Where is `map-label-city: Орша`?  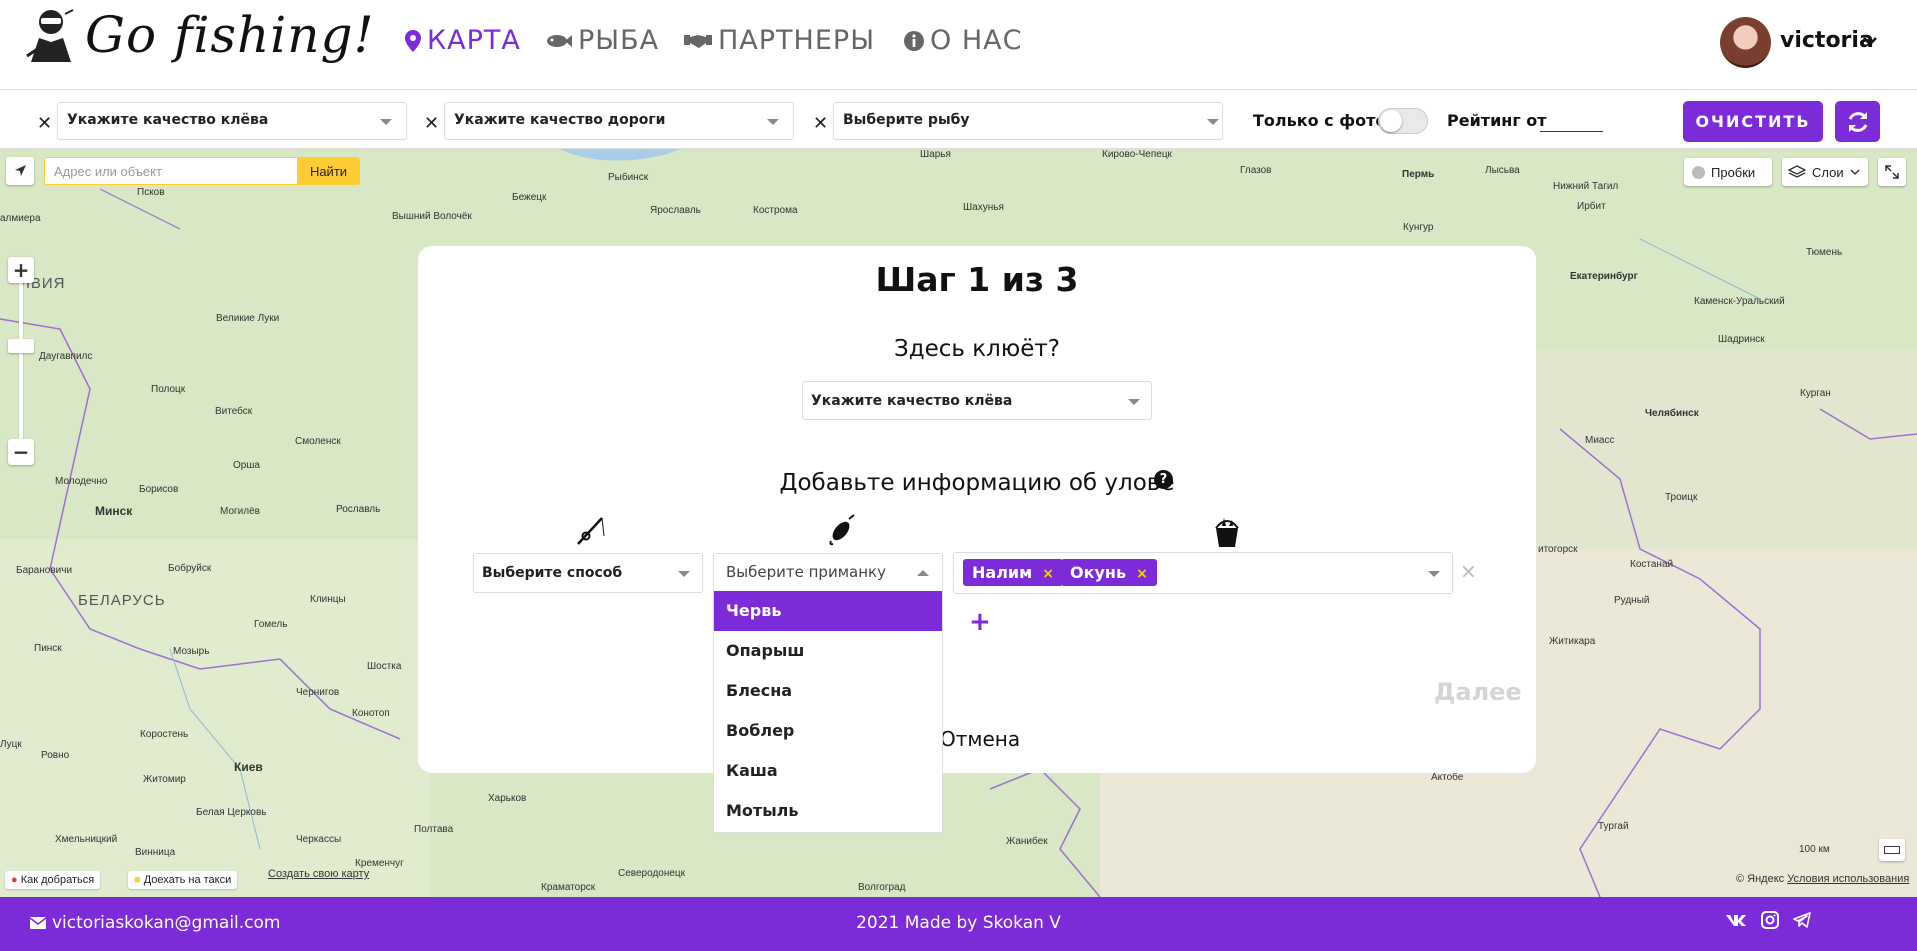
map-label-city: Орша is located at coordinates (246, 465).